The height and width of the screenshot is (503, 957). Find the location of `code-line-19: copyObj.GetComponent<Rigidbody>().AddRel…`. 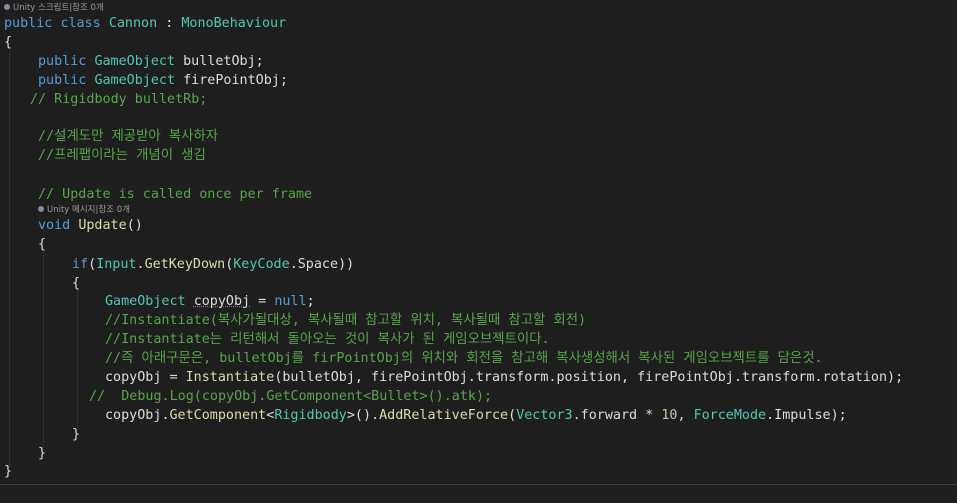

code-line-19: copyObj.GetComponent<Rigidbody>().AddRel… is located at coordinates (476, 415).